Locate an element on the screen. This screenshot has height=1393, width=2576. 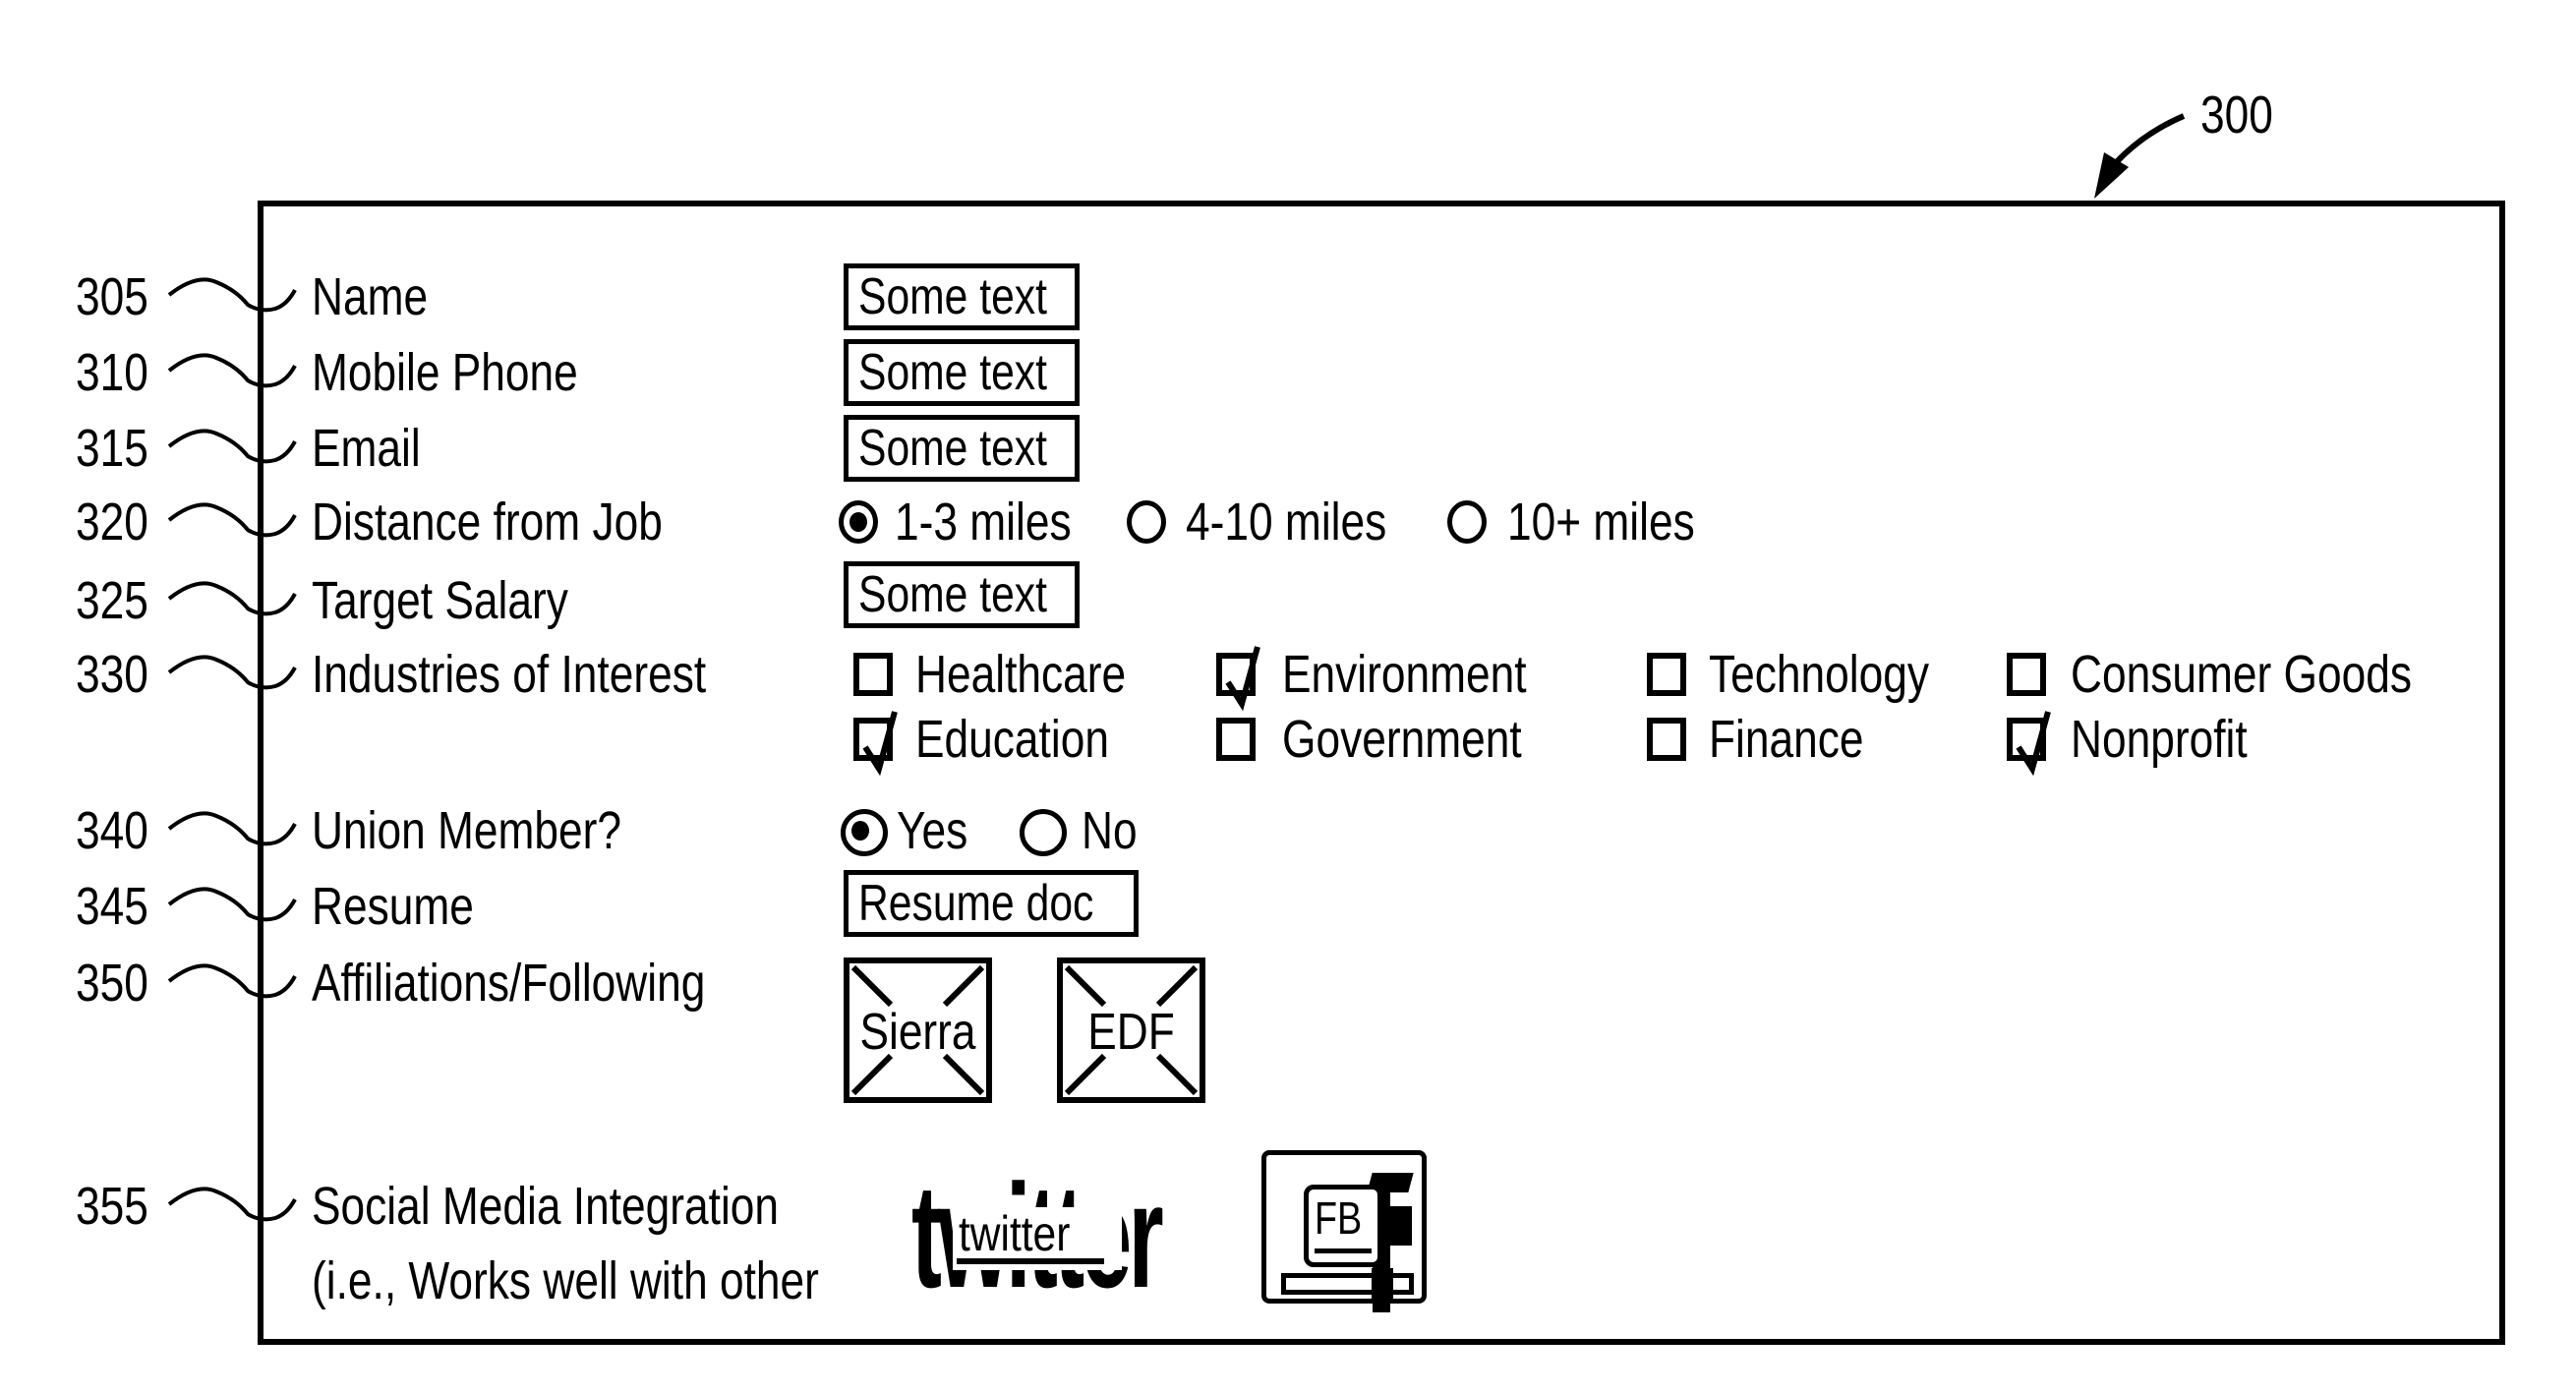
mobile-phone-input-value: Some text is located at coordinates (952, 372).